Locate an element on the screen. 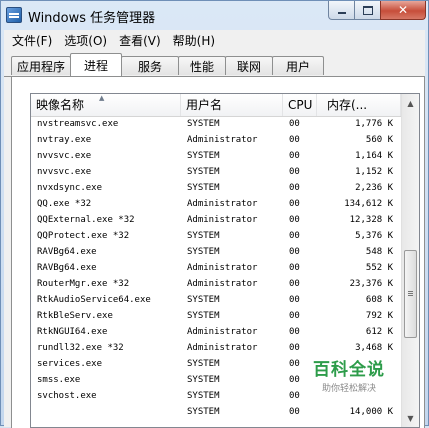 The height and width of the screenshot is (428, 429). tab-strip: 应用程序 进程 服务 性能 联网 用户 is located at coordinates (214, 63).